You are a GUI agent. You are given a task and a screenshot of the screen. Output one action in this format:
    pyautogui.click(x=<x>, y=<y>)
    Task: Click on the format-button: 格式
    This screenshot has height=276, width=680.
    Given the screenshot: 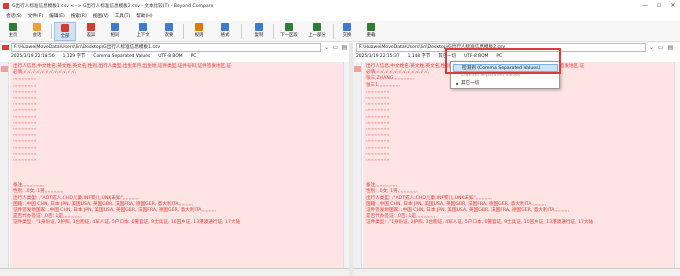 What is the action you would take?
    pyautogui.click(x=225, y=31)
    